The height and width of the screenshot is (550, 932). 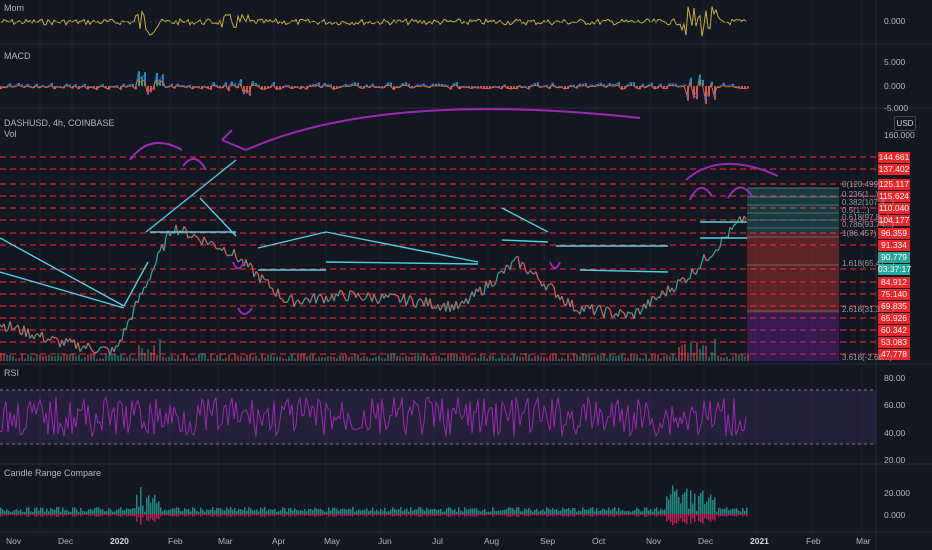 What do you see at coordinates (905, 123) in the screenshot?
I see `currency-button: USD` at bounding box center [905, 123].